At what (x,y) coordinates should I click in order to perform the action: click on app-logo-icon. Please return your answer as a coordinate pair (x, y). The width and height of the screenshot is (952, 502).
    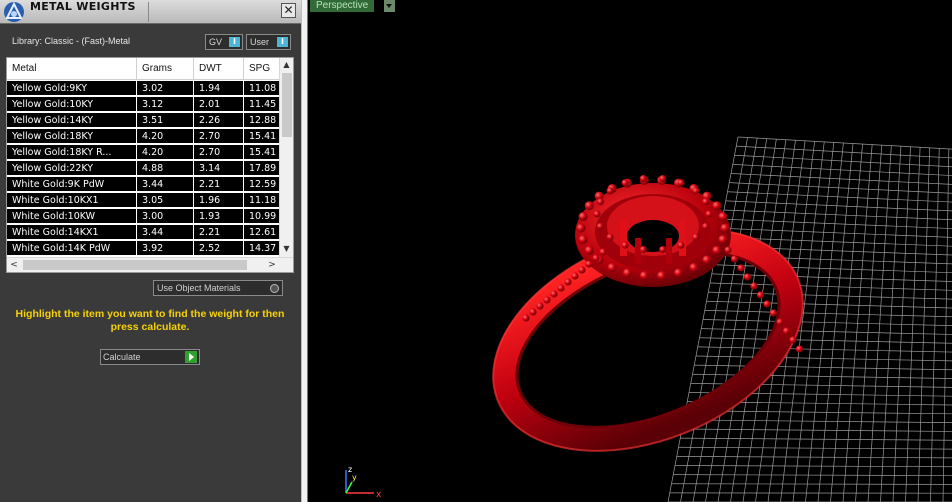
    Looking at the image, I should click on (14, 11).